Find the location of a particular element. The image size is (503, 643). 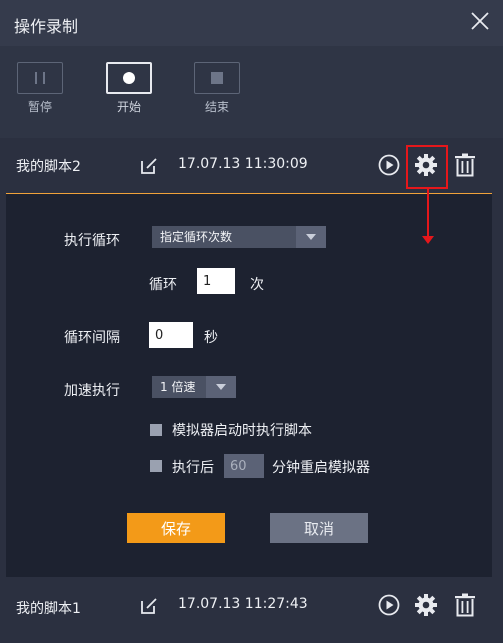

script-name: 我的脚本2 is located at coordinates (48, 167).